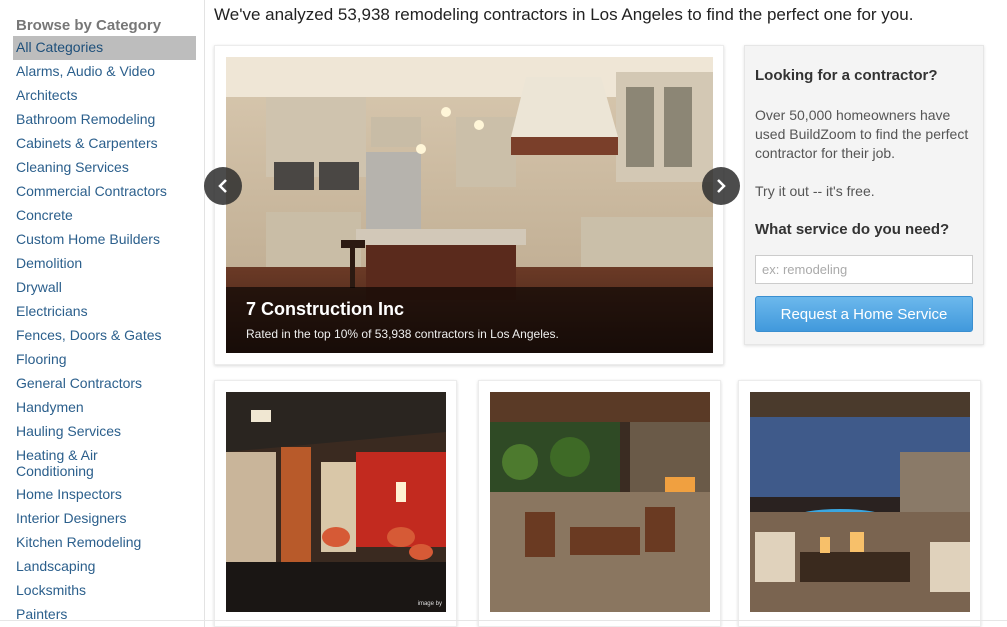  What do you see at coordinates (104, 48) in the screenshot?
I see `sidebar-item-all-categories: All Categories` at bounding box center [104, 48].